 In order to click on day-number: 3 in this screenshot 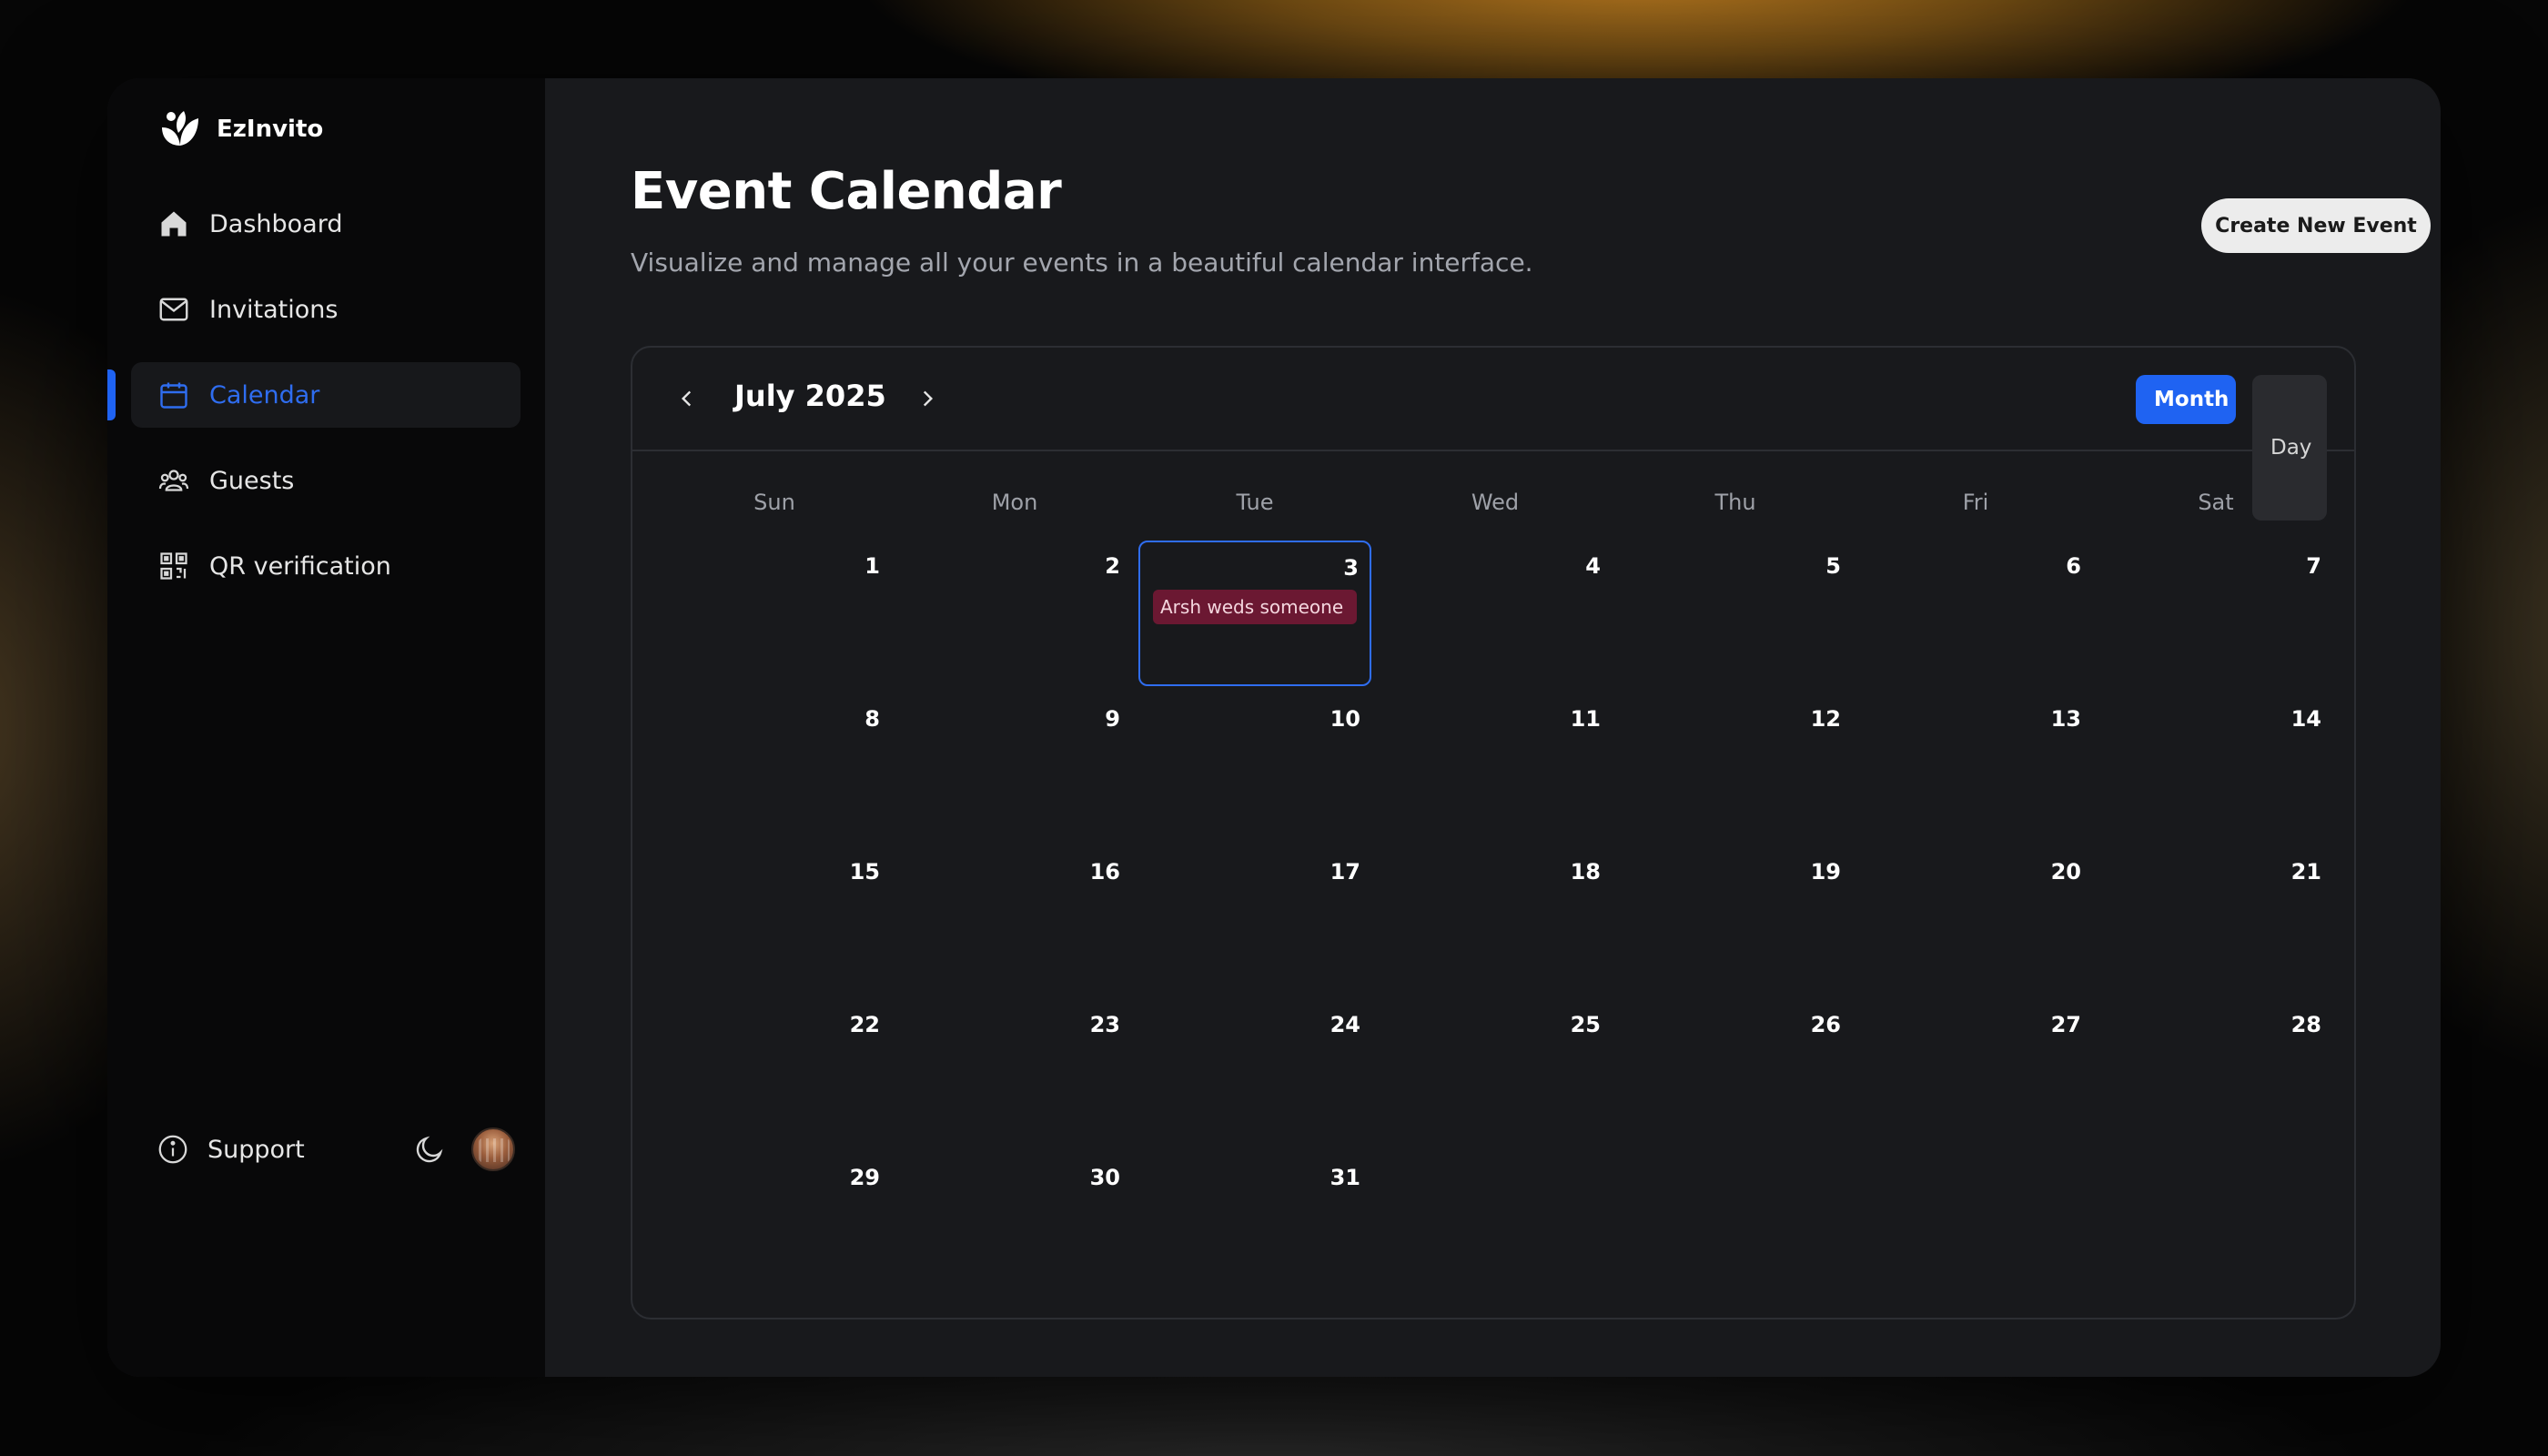, I will do `click(1351, 568)`.